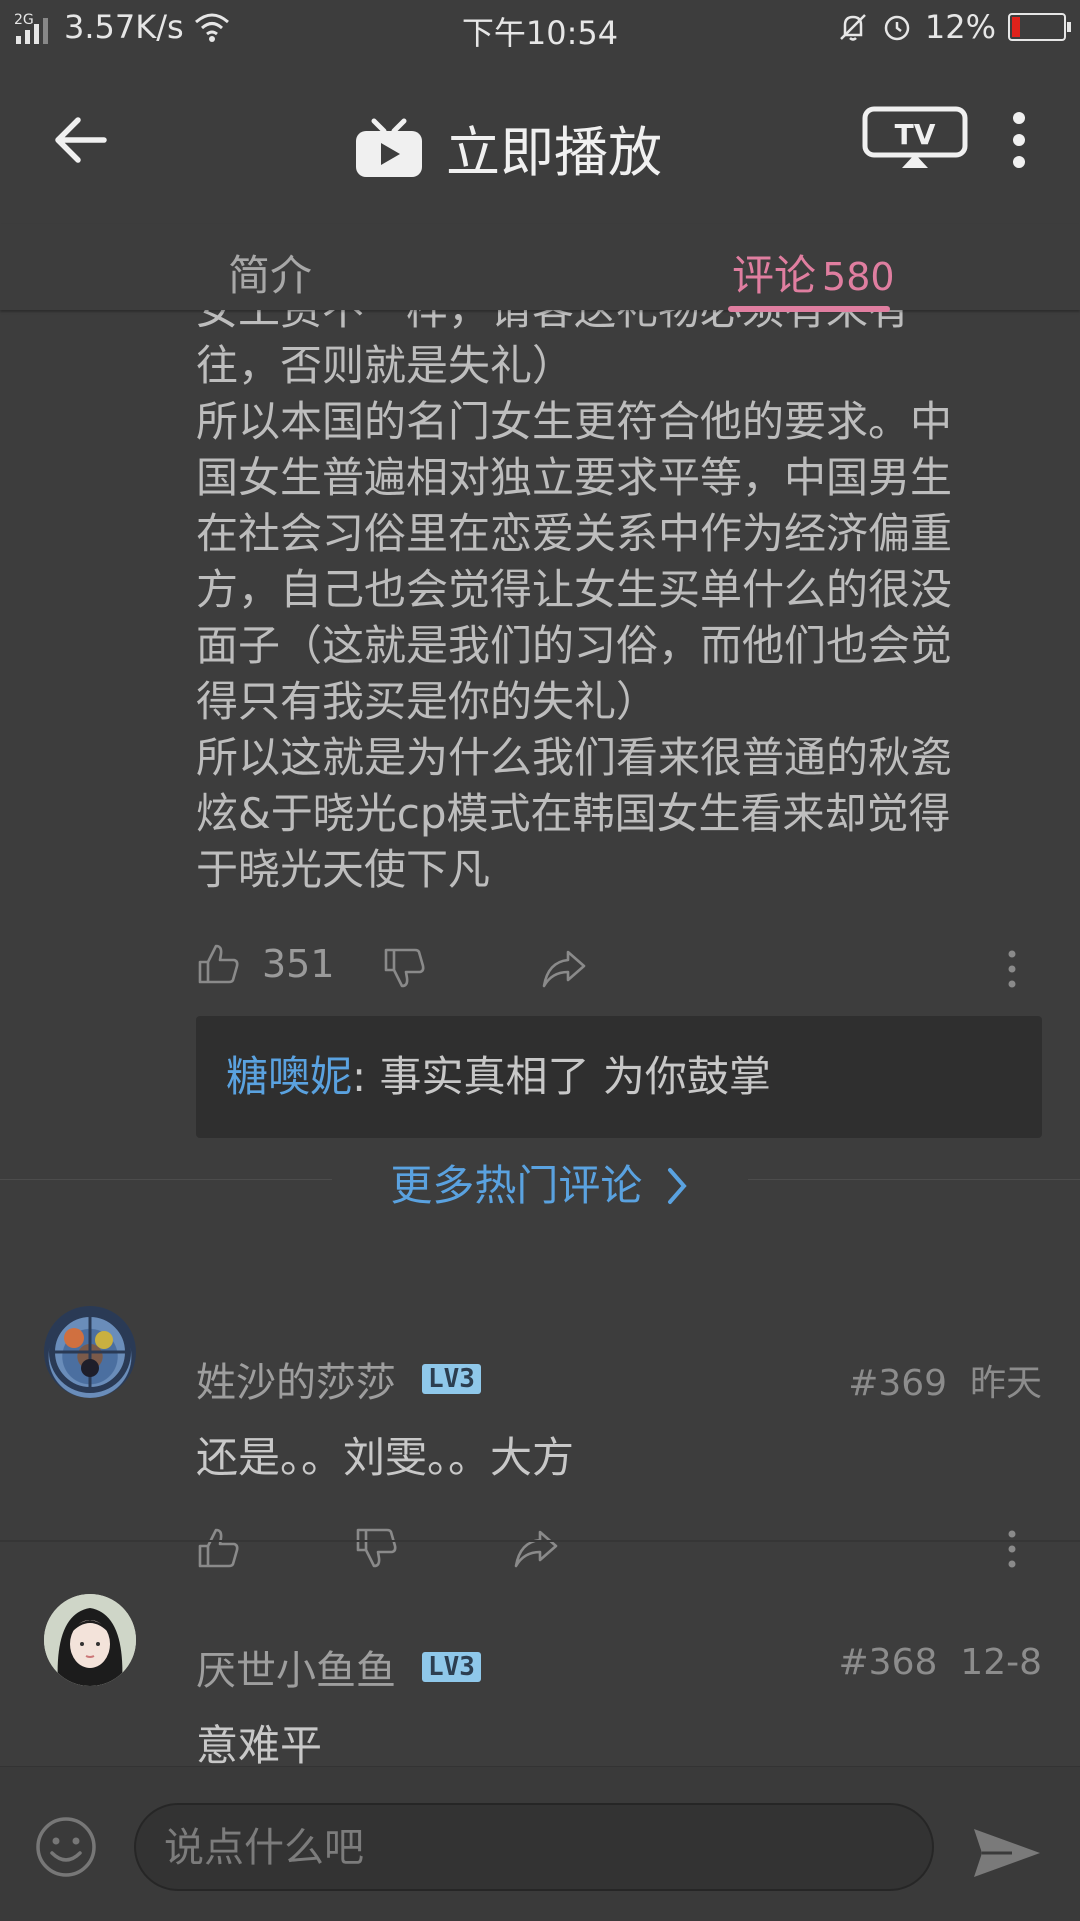  What do you see at coordinates (809, 309) in the screenshot?
I see `tab-indicator` at bounding box center [809, 309].